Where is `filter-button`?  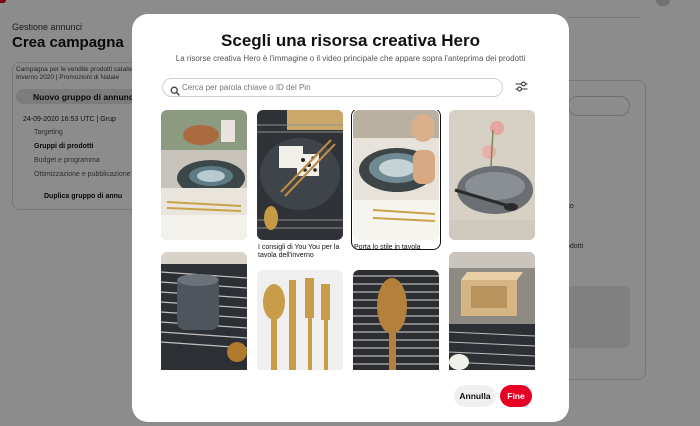
filter-button is located at coordinates (521, 88).